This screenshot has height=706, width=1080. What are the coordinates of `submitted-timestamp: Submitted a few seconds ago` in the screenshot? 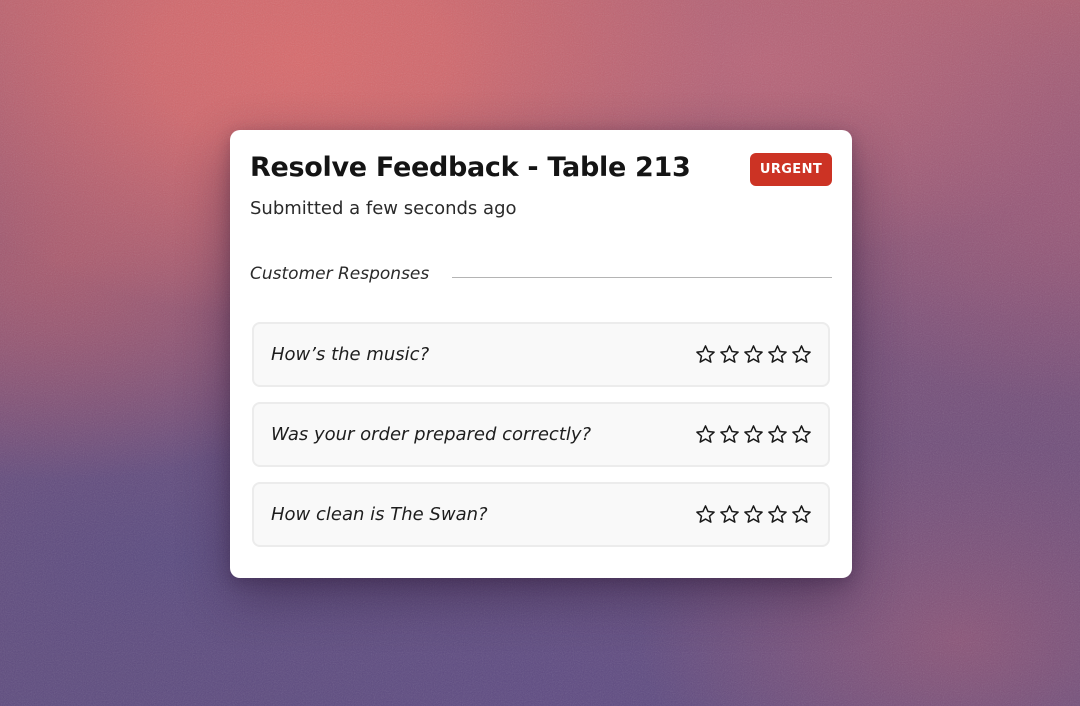 It's located at (383, 208).